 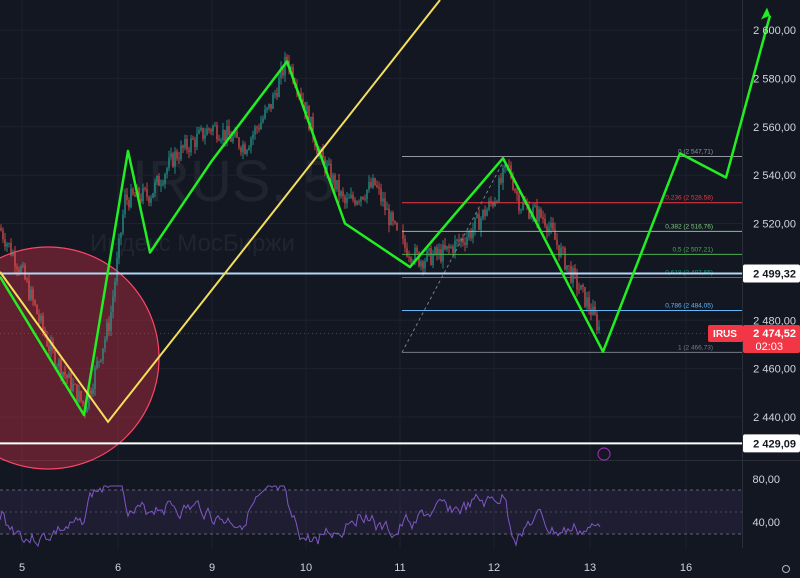 What do you see at coordinates (693, 249) in the screenshot?
I see `fib-level-label: 0,5 (2 507,21)` at bounding box center [693, 249].